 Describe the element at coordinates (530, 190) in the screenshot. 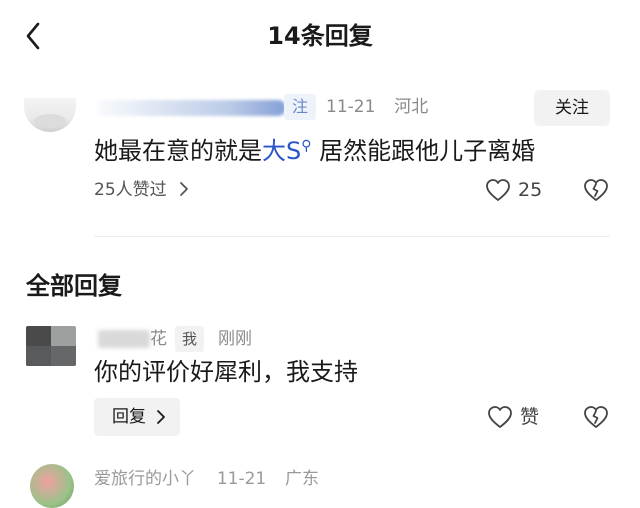

I see `like-count: 25` at that location.